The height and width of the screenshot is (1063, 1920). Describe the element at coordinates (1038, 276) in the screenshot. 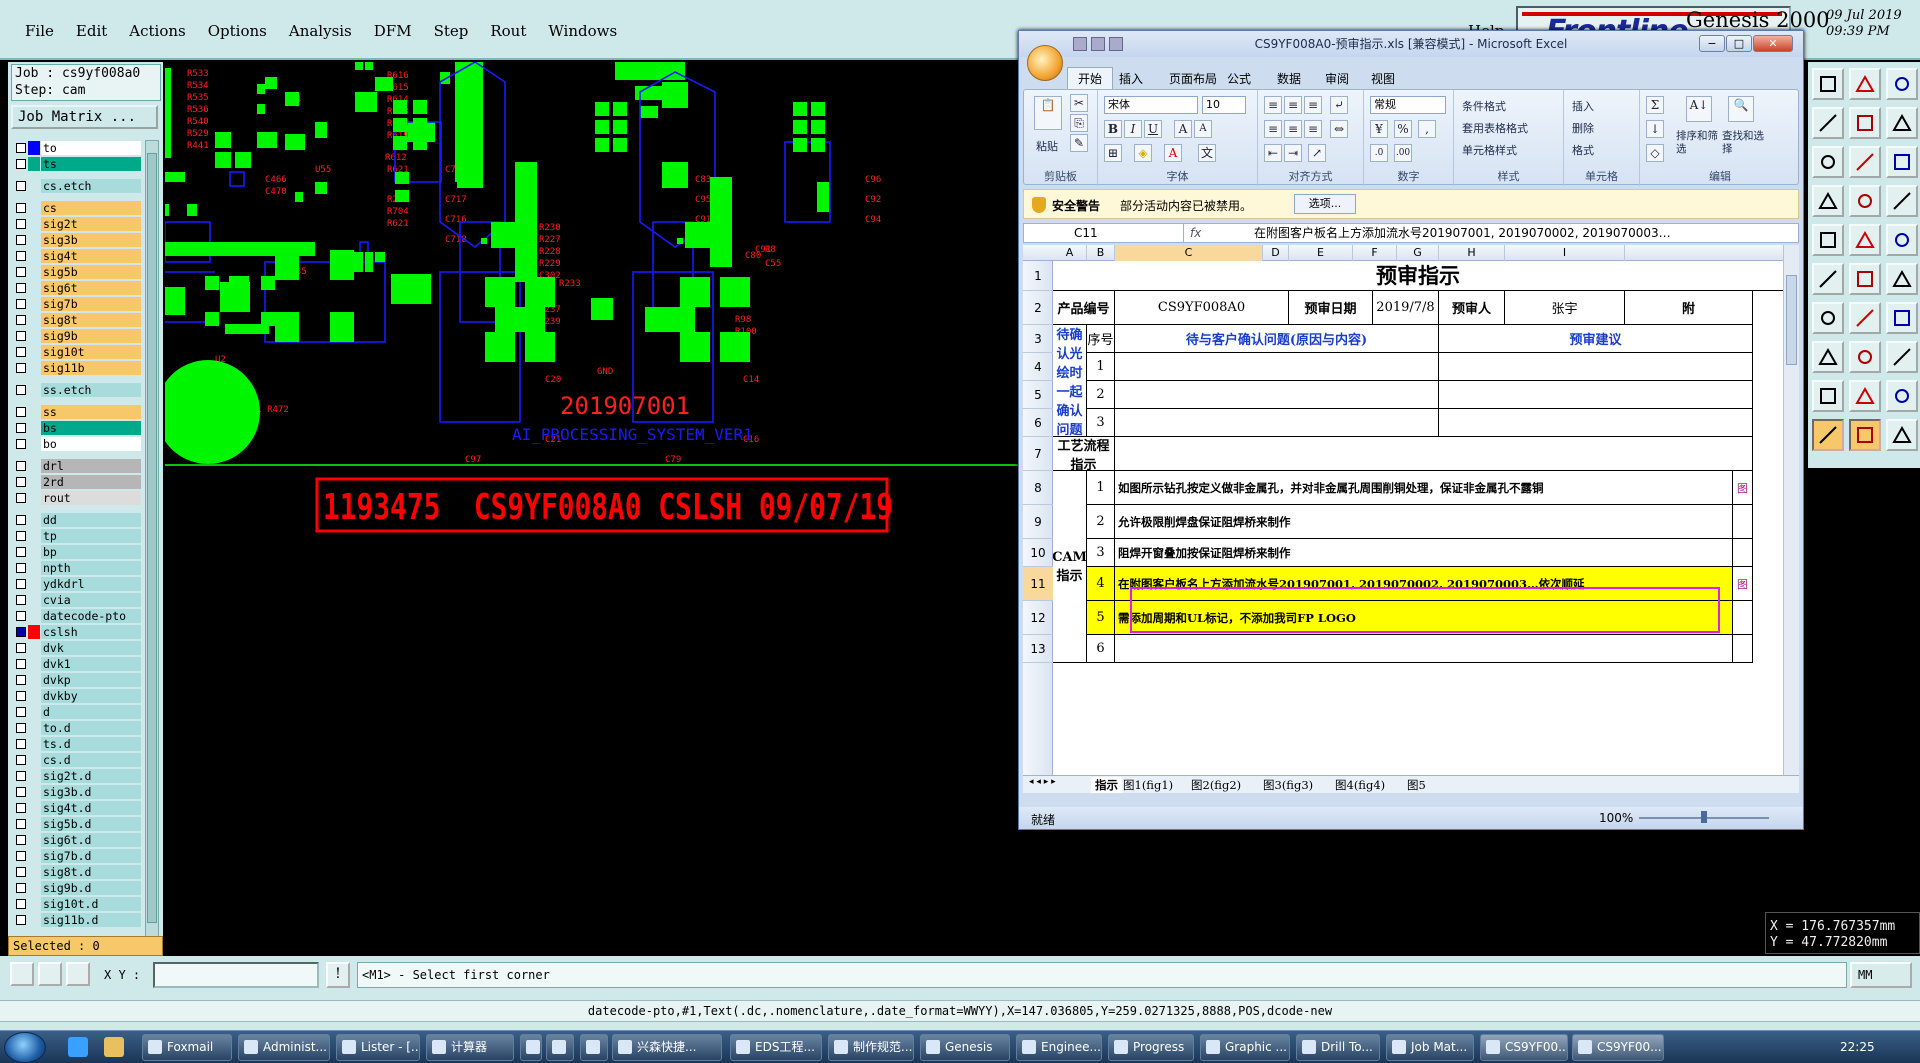

I see `row-header: 1` at that location.